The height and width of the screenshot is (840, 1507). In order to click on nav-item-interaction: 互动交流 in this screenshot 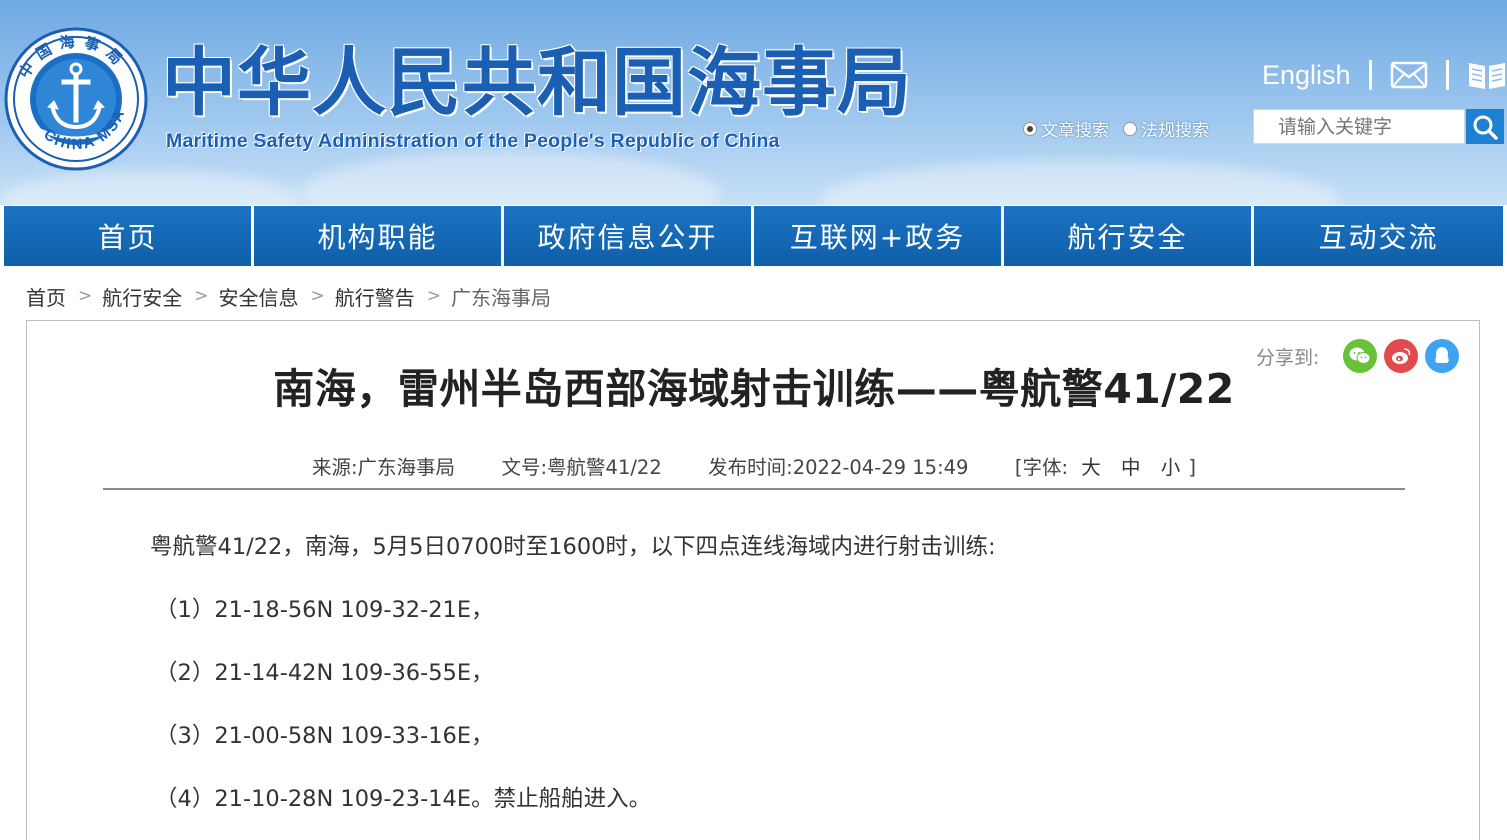, I will do `click(1378, 236)`.